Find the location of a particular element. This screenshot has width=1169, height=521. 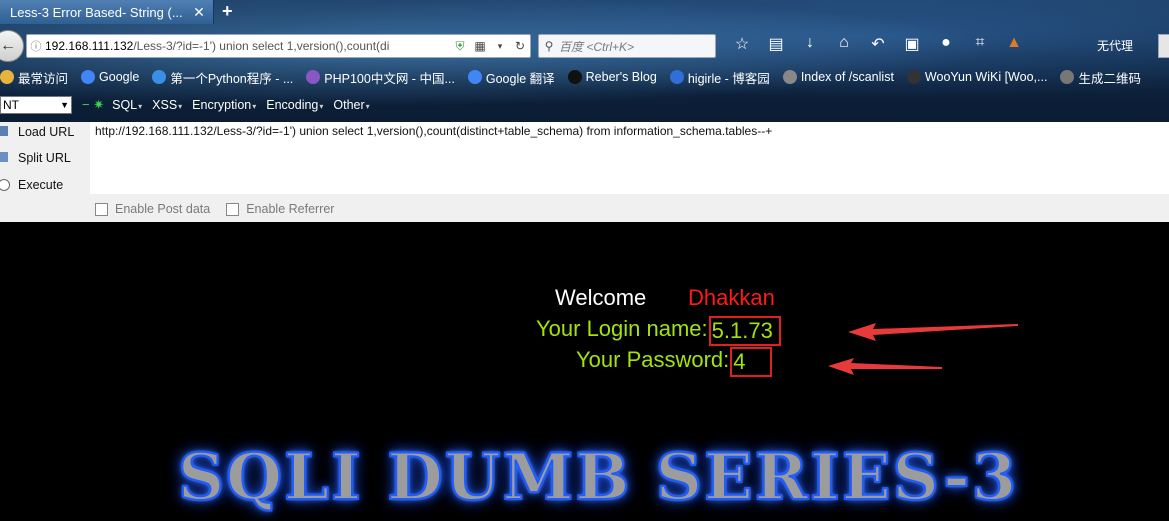

login-name-value: 5.1.73 is located at coordinates (744, 331).